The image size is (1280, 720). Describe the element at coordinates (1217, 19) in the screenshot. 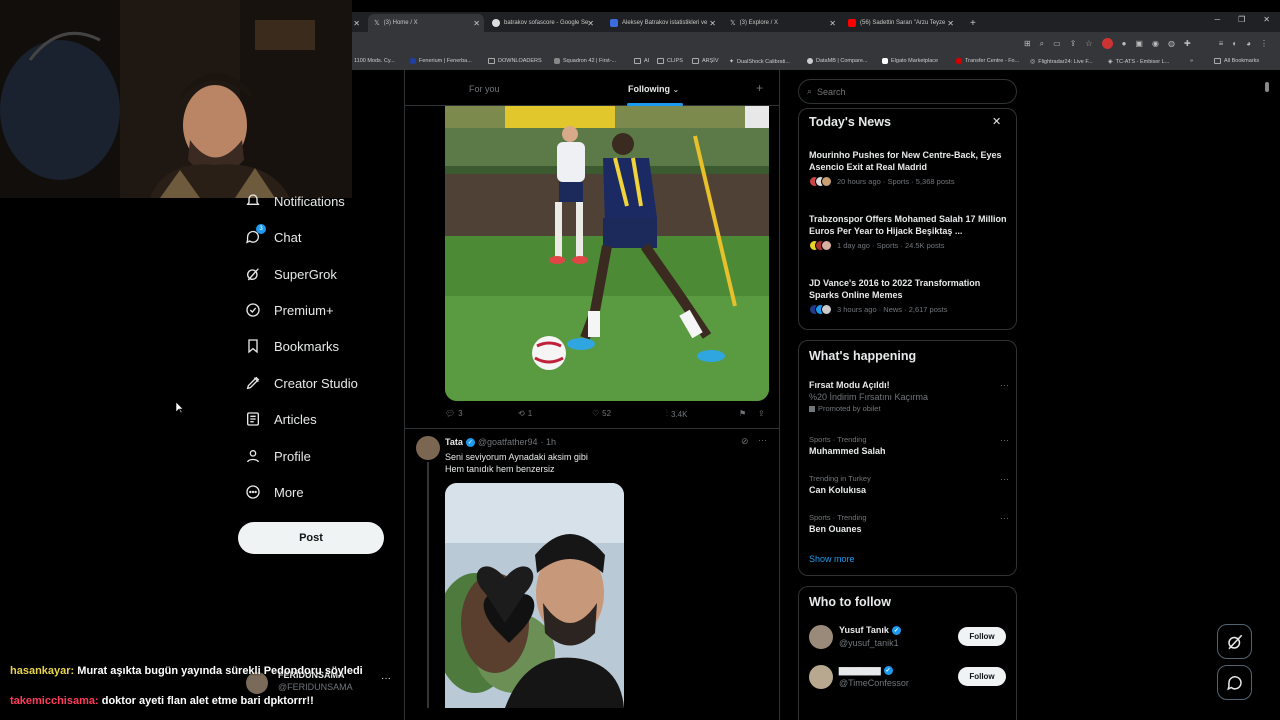

I see `minimize-icon: ─` at that location.